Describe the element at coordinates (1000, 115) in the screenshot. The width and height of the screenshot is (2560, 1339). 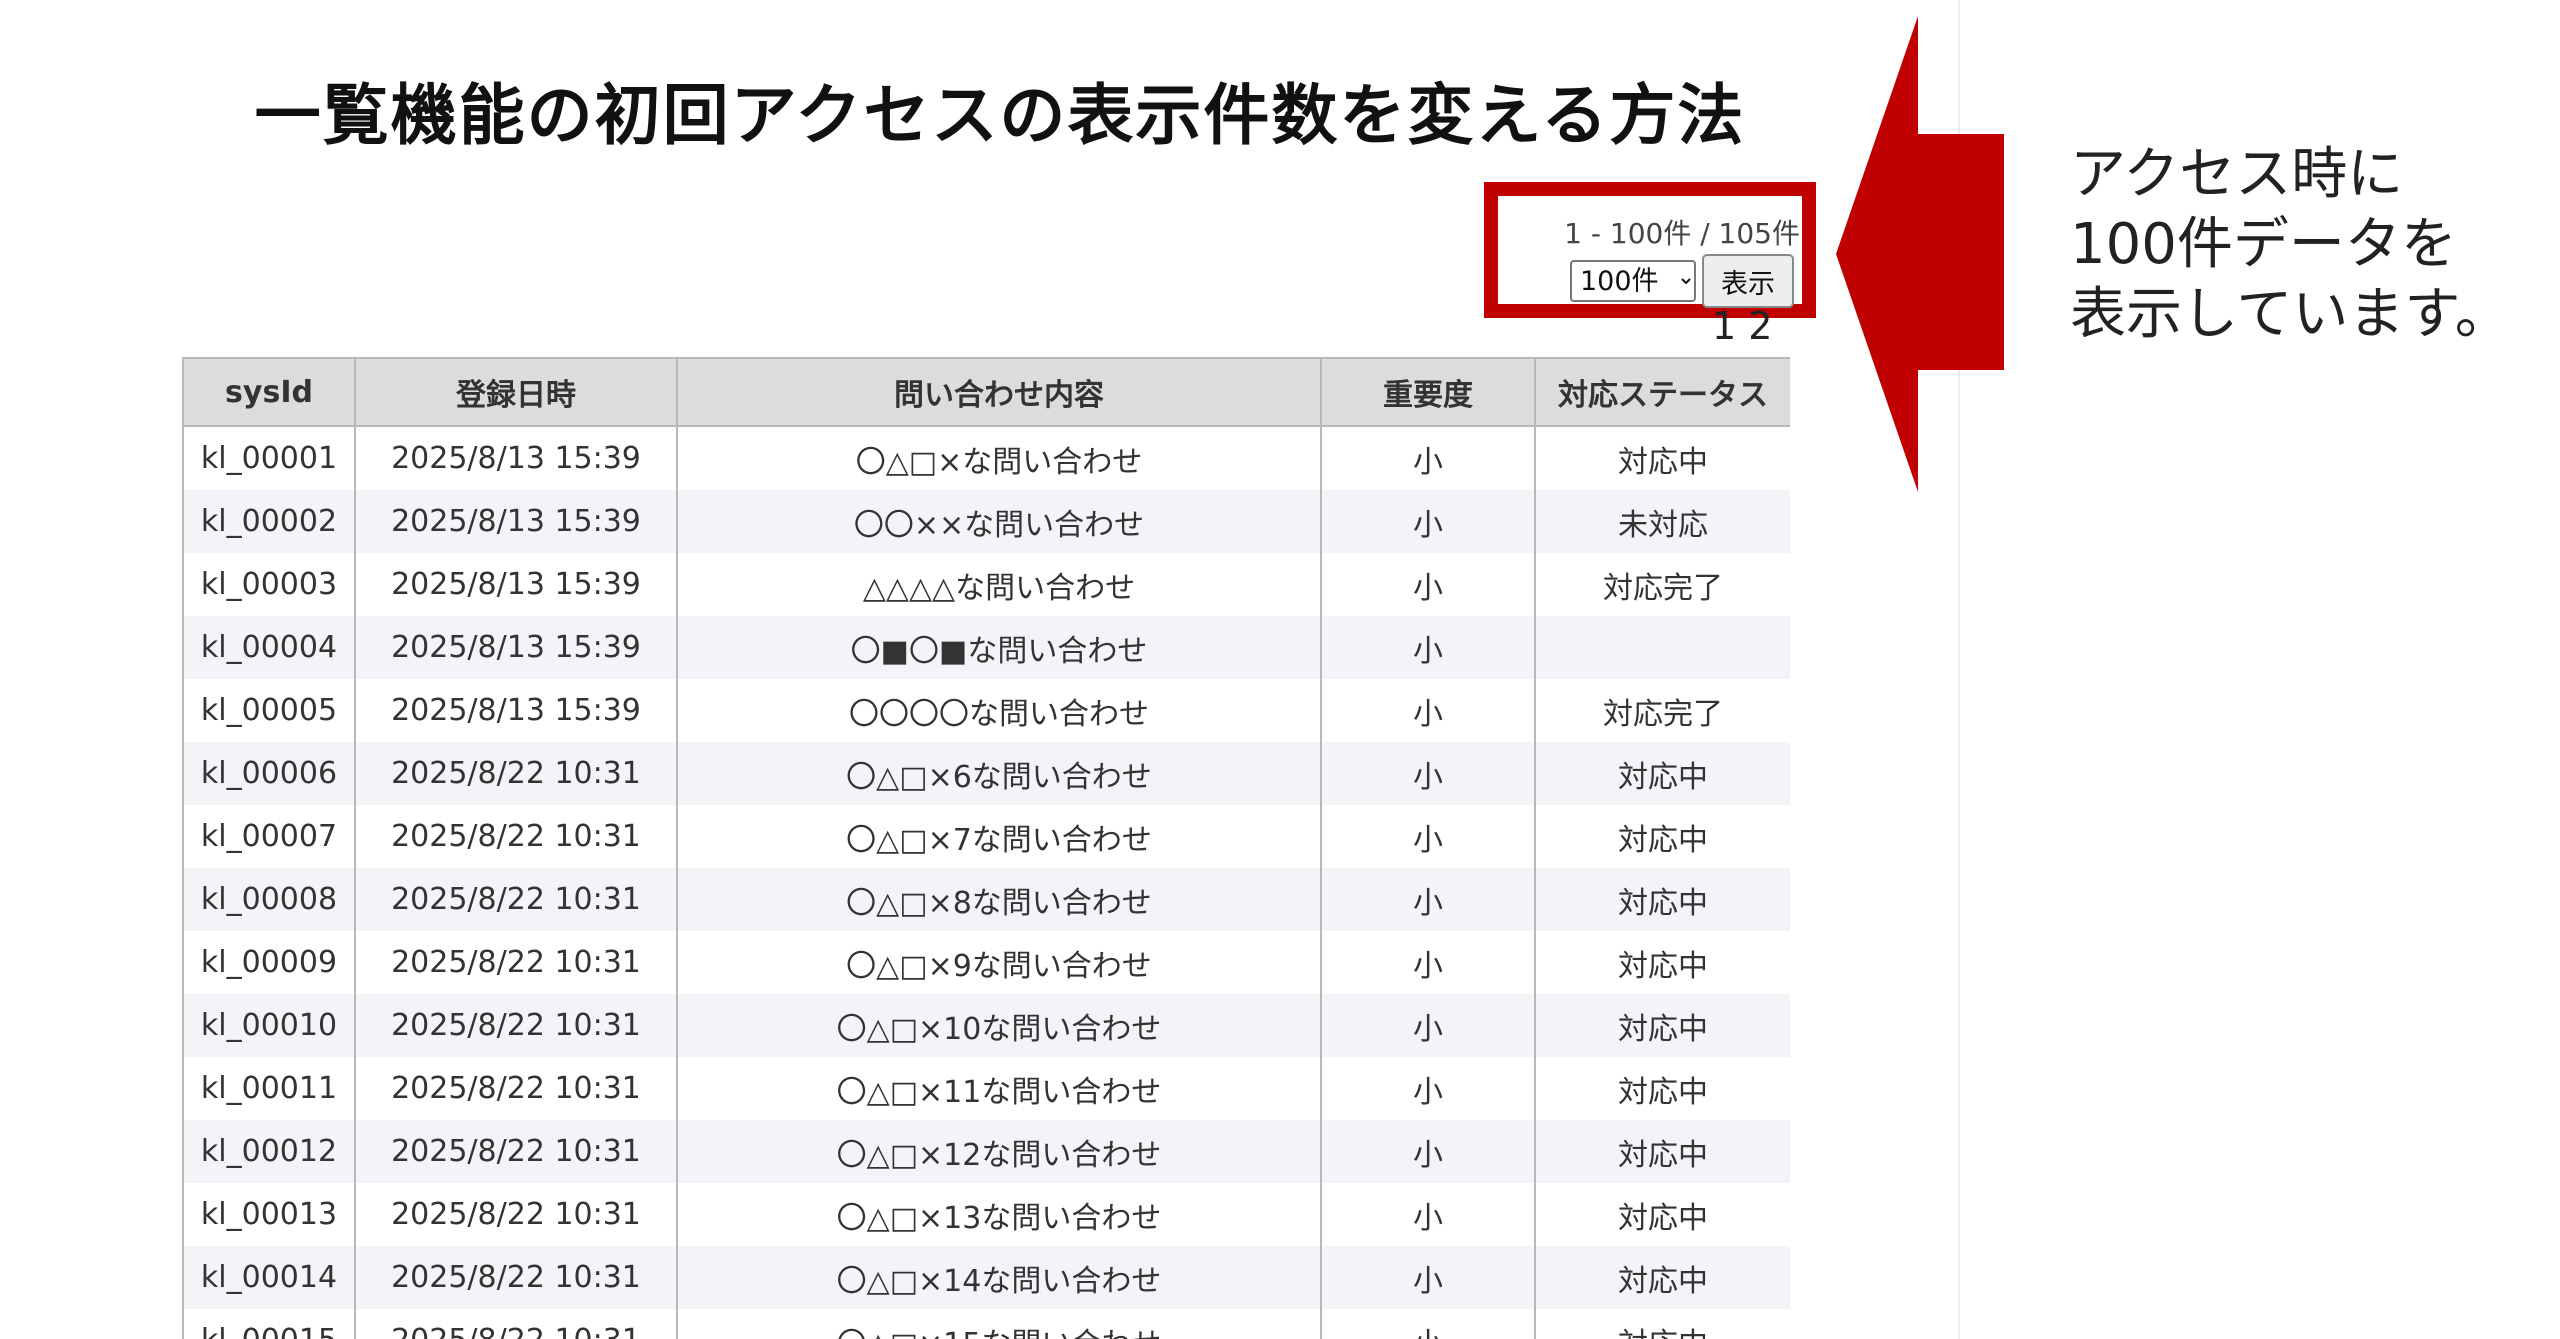
I see `slide-title: 一覧機能の初回アクセスの表示件数を変える方法` at that location.